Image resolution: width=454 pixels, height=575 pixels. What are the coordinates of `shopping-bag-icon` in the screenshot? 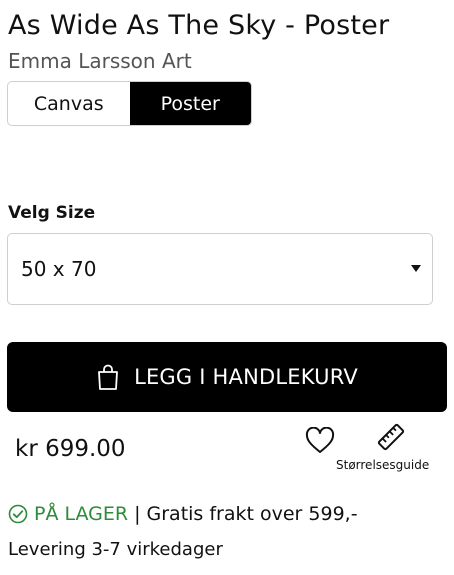 It's located at (108, 377).